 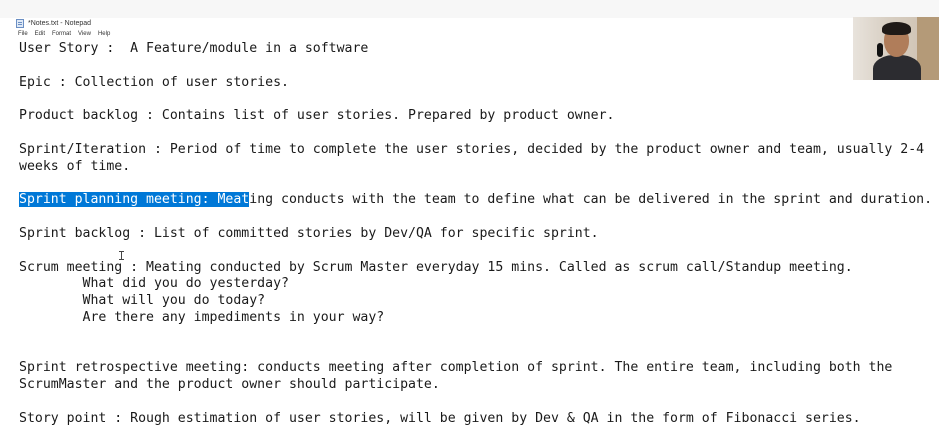 What do you see at coordinates (880, 50) in the screenshot?
I see `microphone-icon` at bounding box center [880, 50].